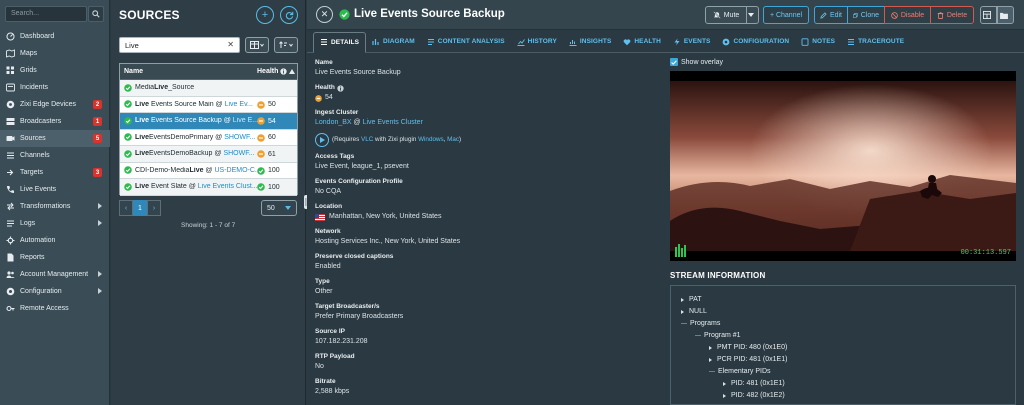 This screenshot has height=405, width=1024. I want to click on close-icon: ✕, so click(324, 14).